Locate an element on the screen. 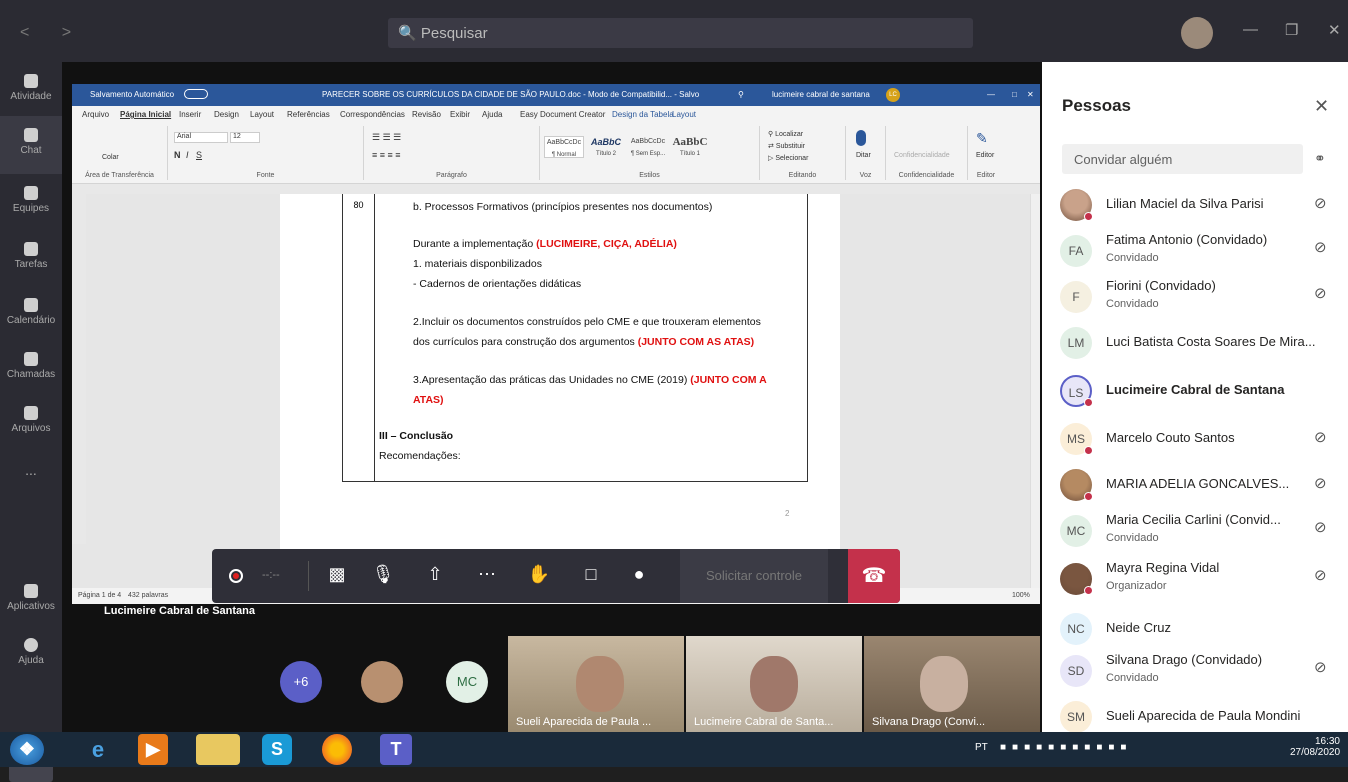  restore-icon: ❐ is located at coordinates (1291, 30).